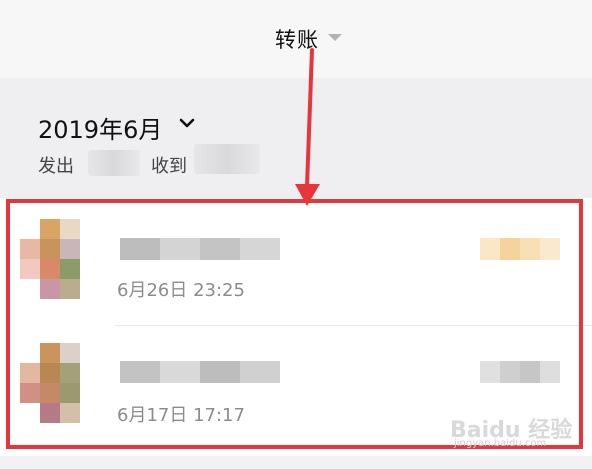 This screenshot has height=469, width=592. I want to click on dropdown-caret-icon, so click(335, 37).